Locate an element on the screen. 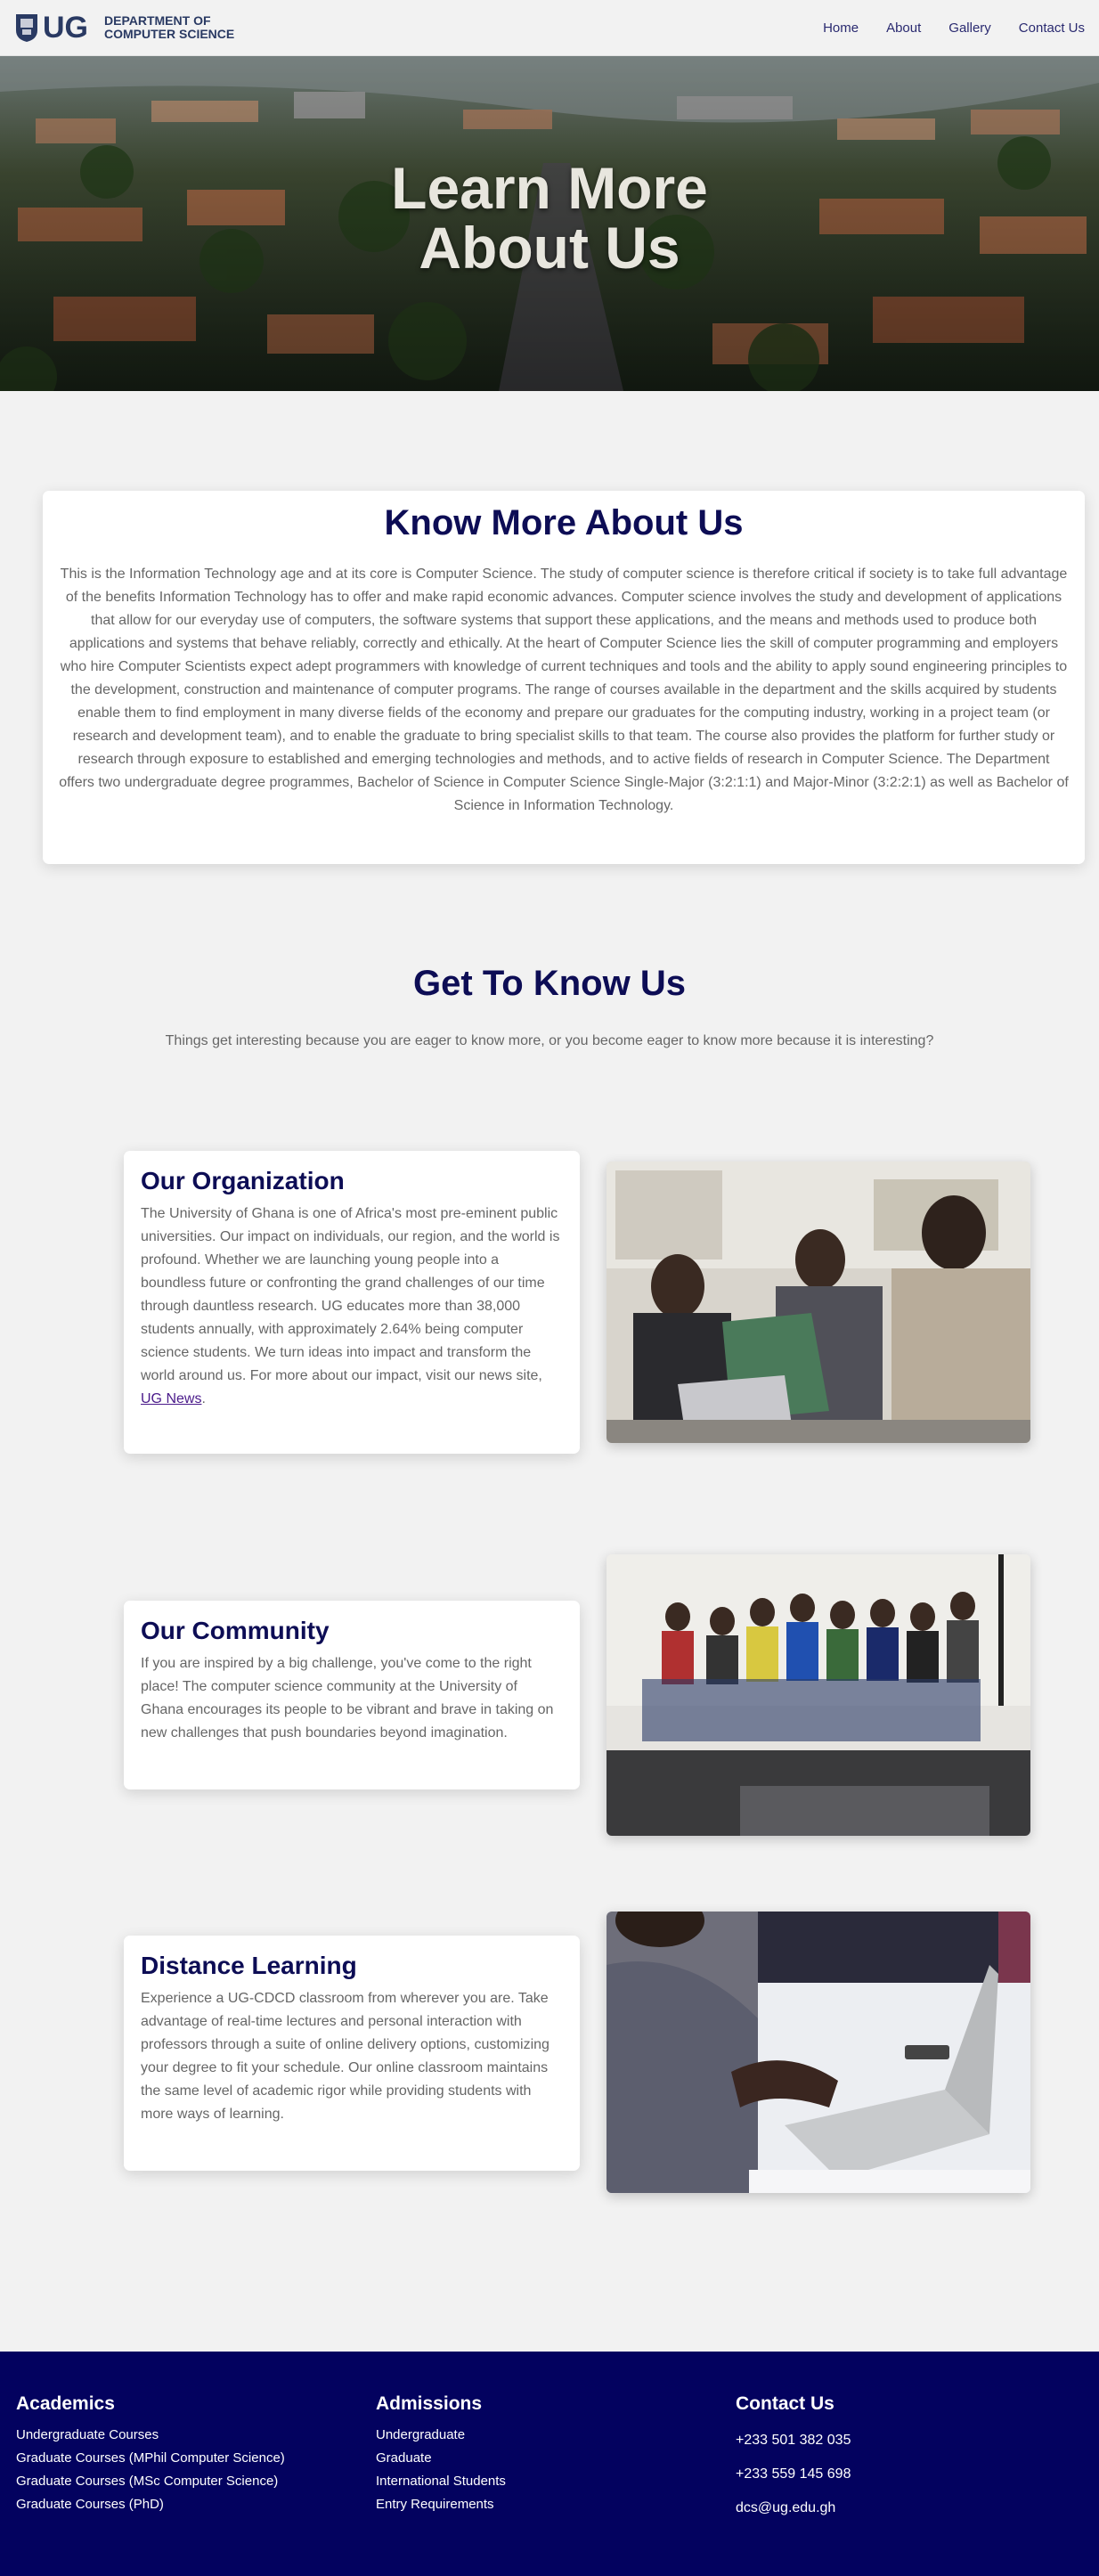  footer-email: dcs@ug.edu.gh is located at coordinates (793, 2508).